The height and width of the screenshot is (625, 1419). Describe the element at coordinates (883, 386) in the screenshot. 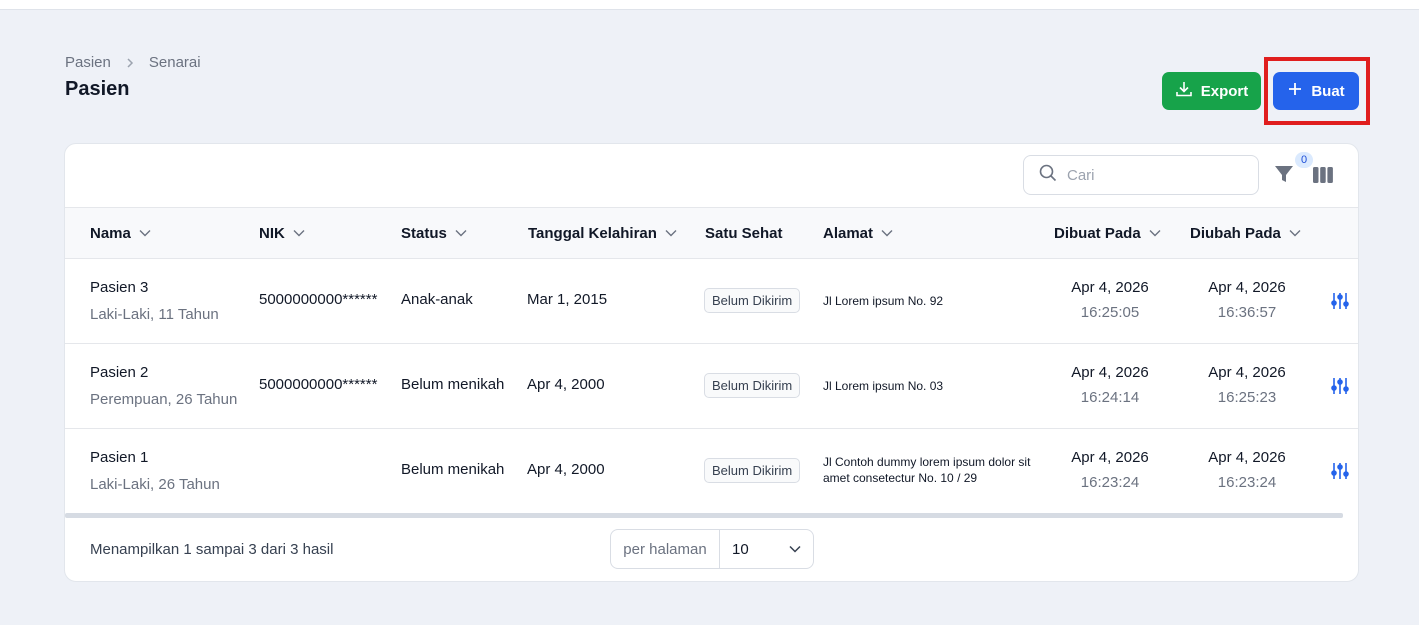

I see `patient-address: Jl Lorem ipsum No. 03` at that location.